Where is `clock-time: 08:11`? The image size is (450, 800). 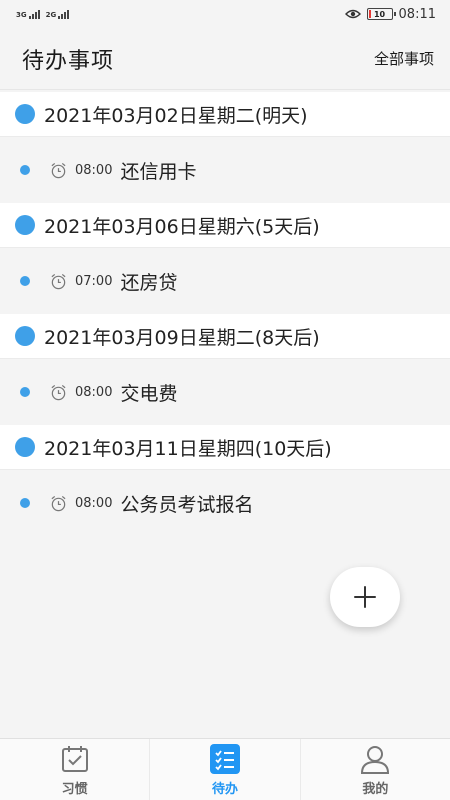
clock-time: 08:11 is located at coordinates (417, 14).